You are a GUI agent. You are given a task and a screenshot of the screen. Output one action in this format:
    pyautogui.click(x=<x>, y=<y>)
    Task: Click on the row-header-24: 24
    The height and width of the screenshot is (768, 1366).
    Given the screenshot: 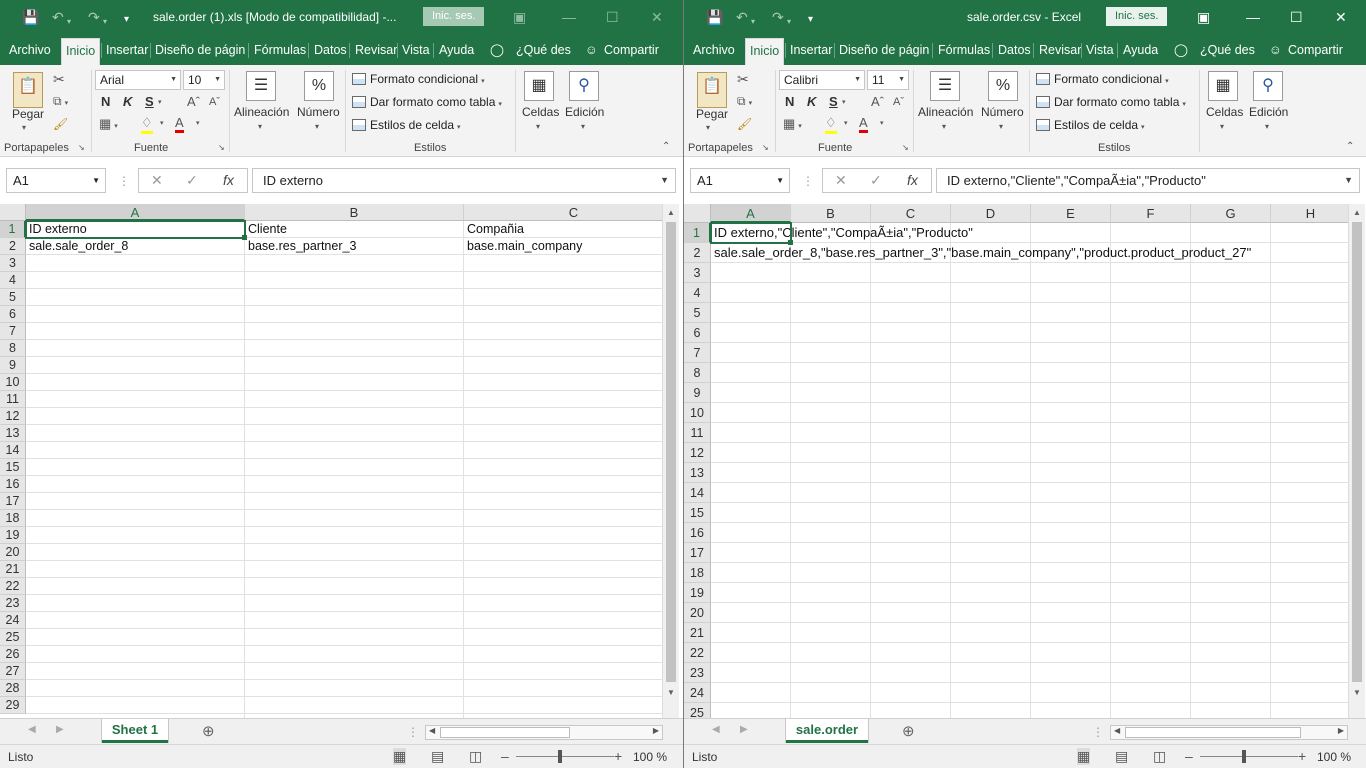 What is the action you would take?
    pyautogui.click(x=13, y=620)
    